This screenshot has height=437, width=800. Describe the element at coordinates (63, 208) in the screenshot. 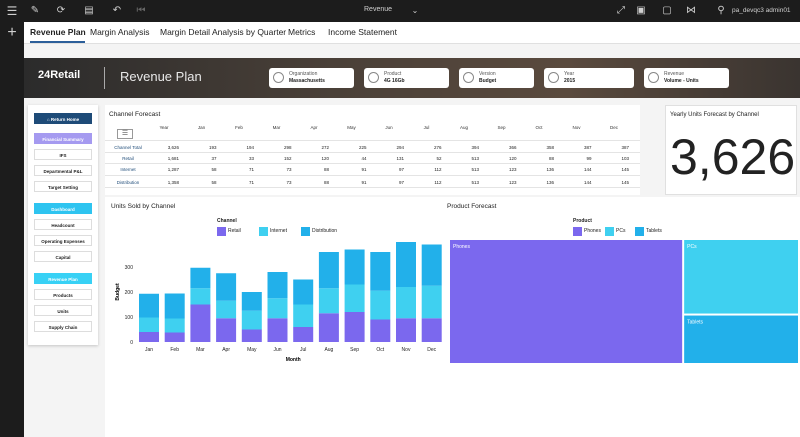

I see `nav-button-dashboard: Dashboard` at that location.